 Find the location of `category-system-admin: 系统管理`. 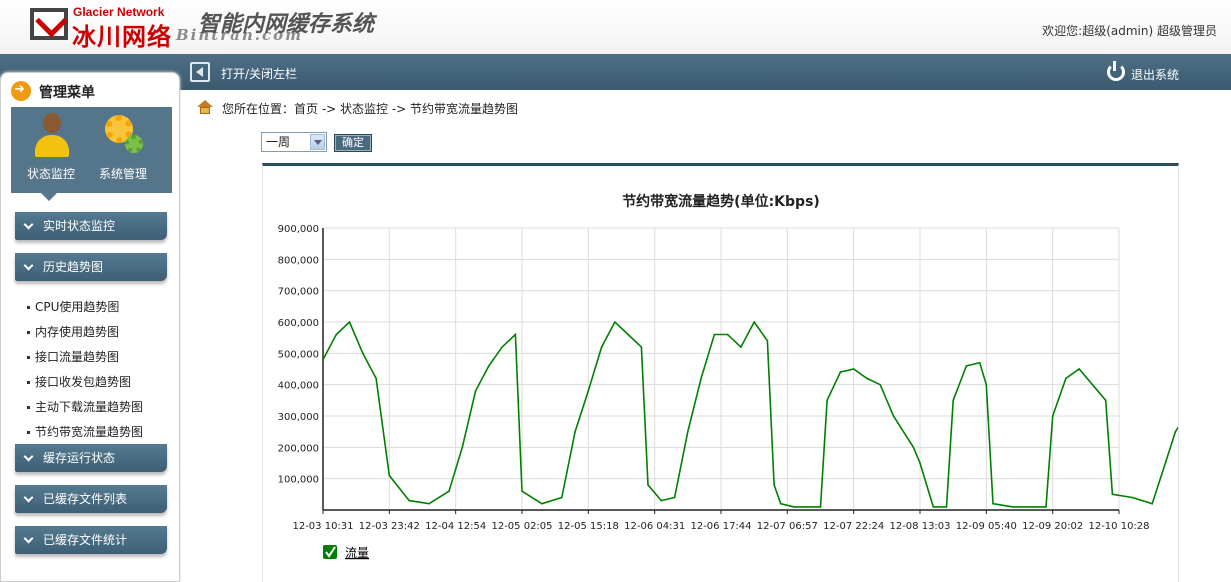

category-system-admin: 系统管理 is located at coordinates (123, 147).